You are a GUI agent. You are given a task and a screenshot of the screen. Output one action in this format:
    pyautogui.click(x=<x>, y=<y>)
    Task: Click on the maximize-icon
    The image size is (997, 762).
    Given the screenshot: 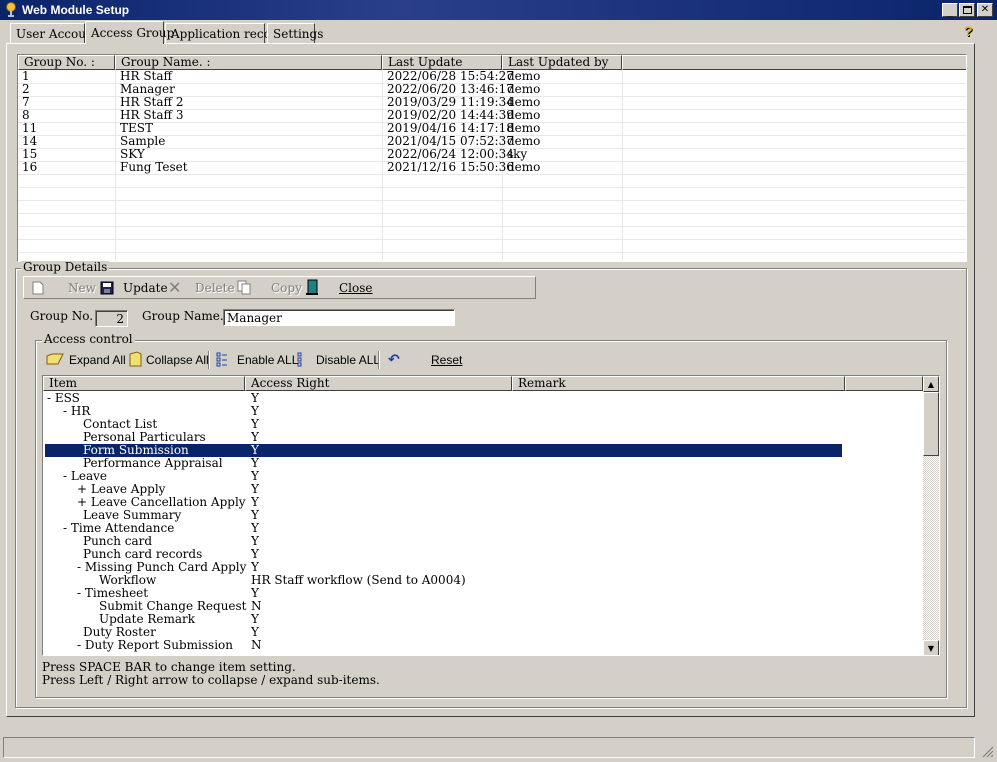 What is the action you would take?
    pyautogui.click(x=967, y=10)
    